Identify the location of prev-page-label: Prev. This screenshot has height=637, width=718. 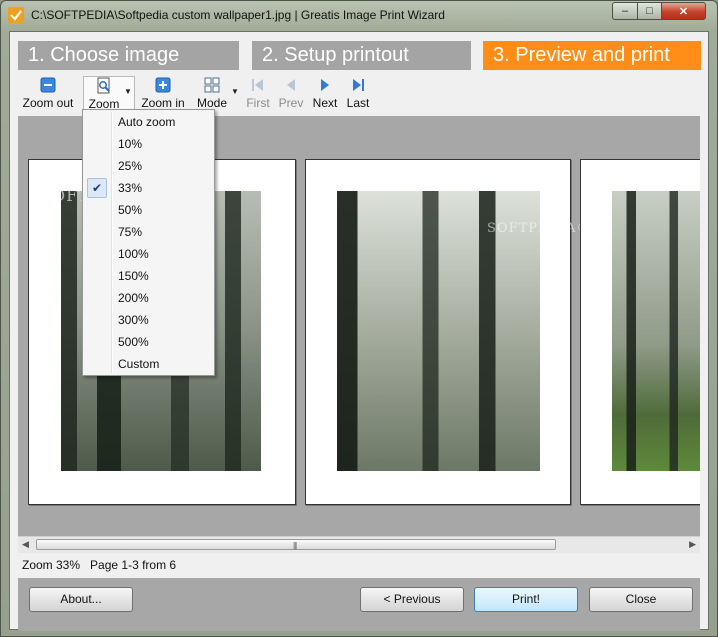
(291, 103).